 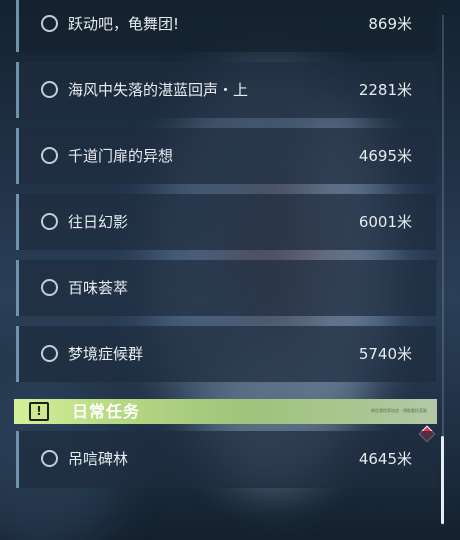 I want to click on scrollbar-thumb, so click(x=442, y=480).